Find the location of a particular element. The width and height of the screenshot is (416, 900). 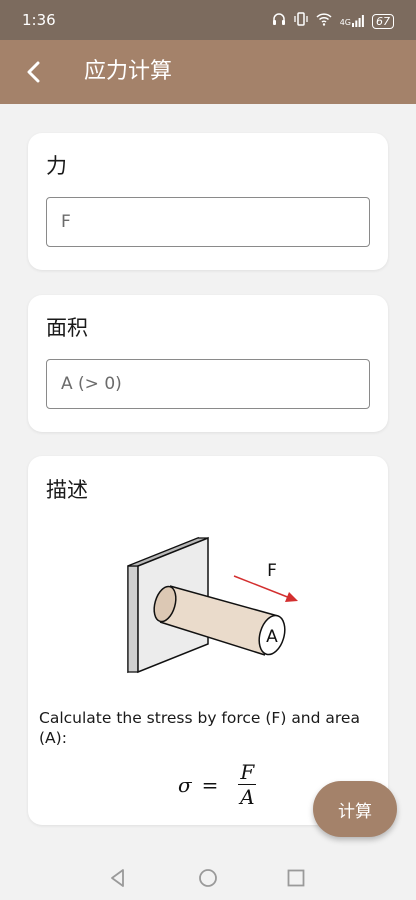

nav-recents-icon is located at coordinates (296, 878).